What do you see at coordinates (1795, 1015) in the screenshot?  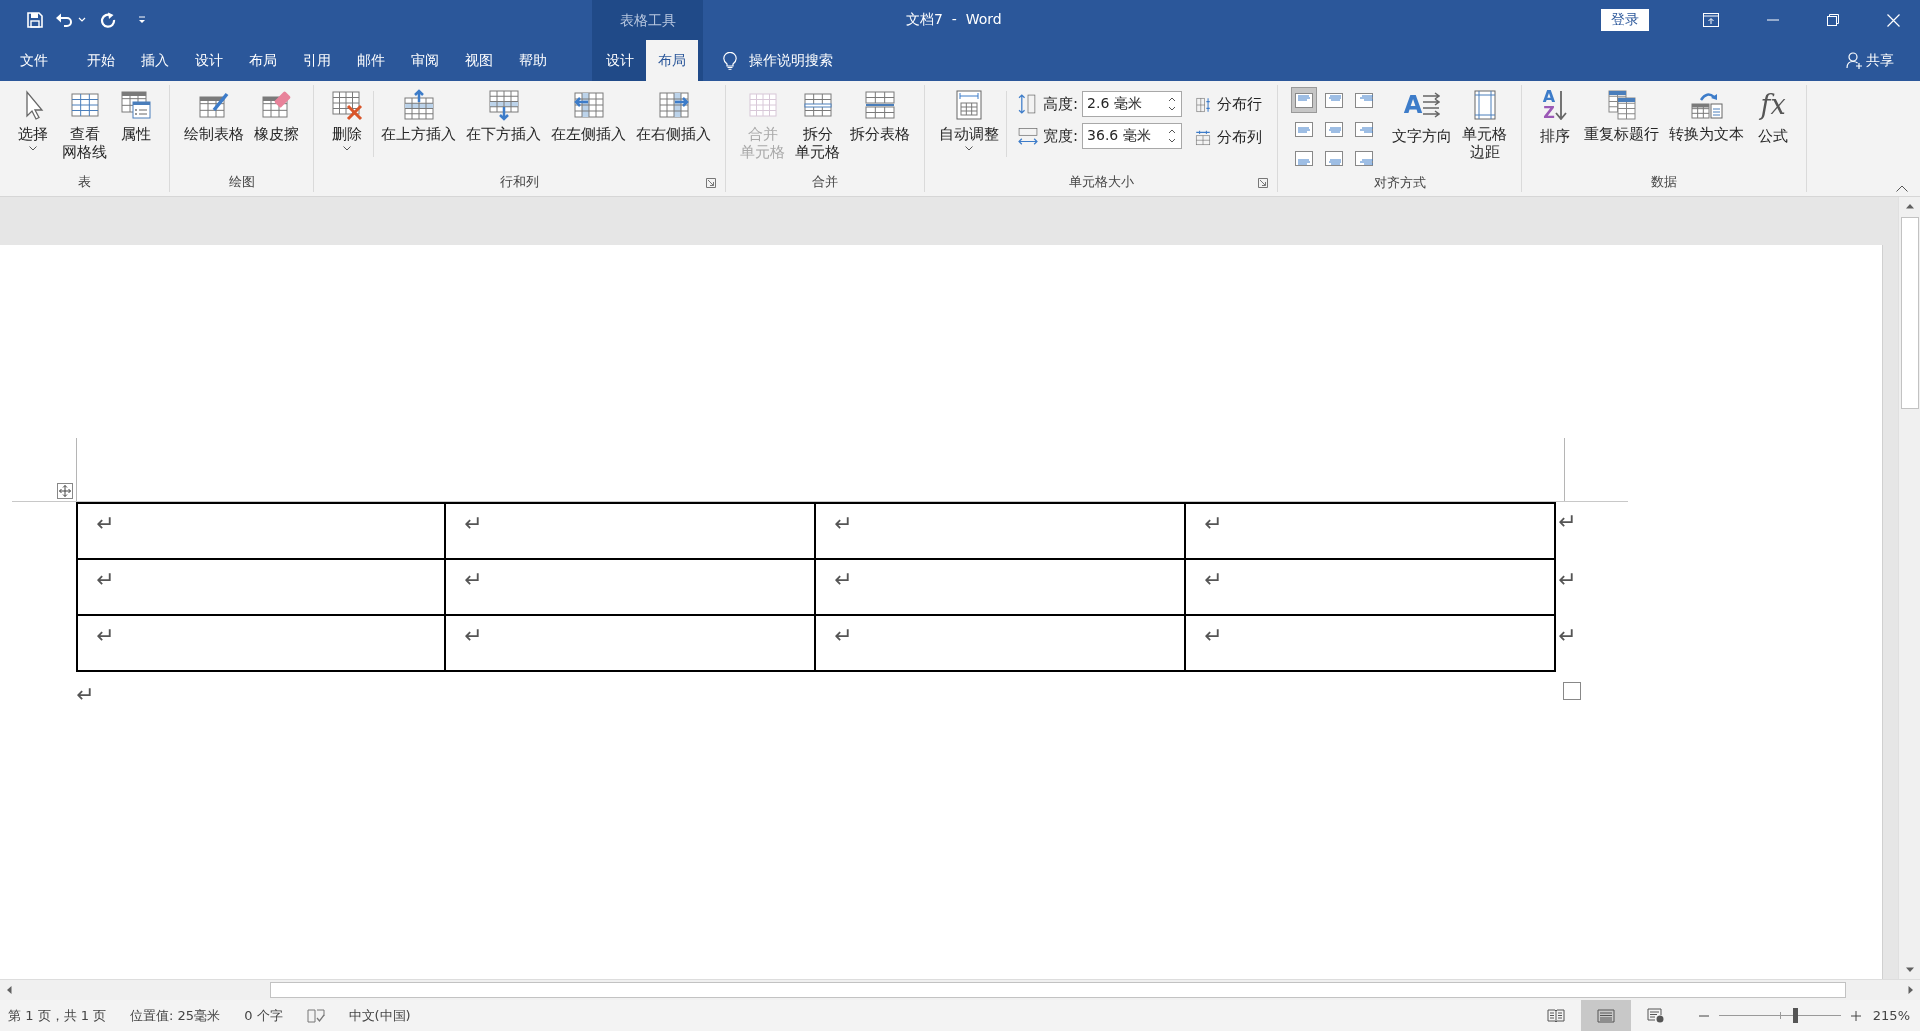 I see `slider-thumb` at bounding box center [1795, 1015].